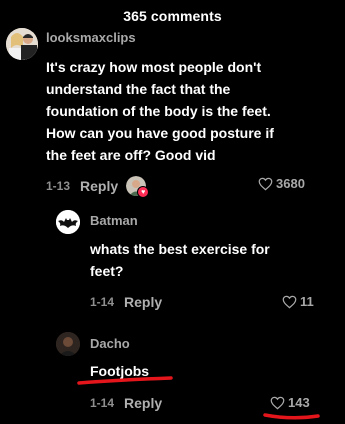 The image size is (345, 424). What do you see at coordinates (299, 402) in the screenshot?
I see `like-count: 143` at bounding box center [299, 402].